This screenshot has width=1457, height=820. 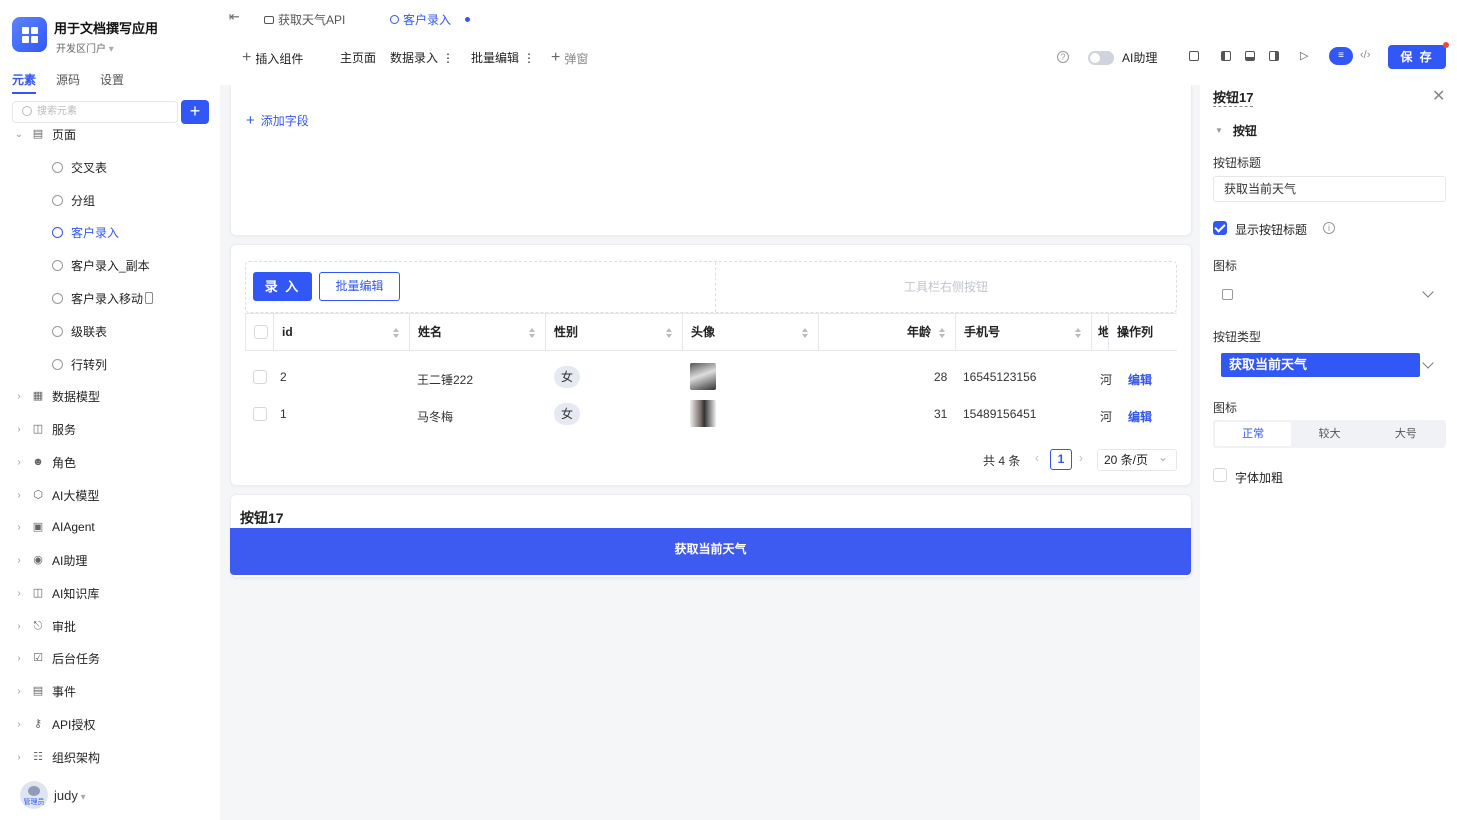 What do you see at coordinates (112, 82) in the screenshot?
I see `tab-settings: 设置` at bounding box center [112, 82].